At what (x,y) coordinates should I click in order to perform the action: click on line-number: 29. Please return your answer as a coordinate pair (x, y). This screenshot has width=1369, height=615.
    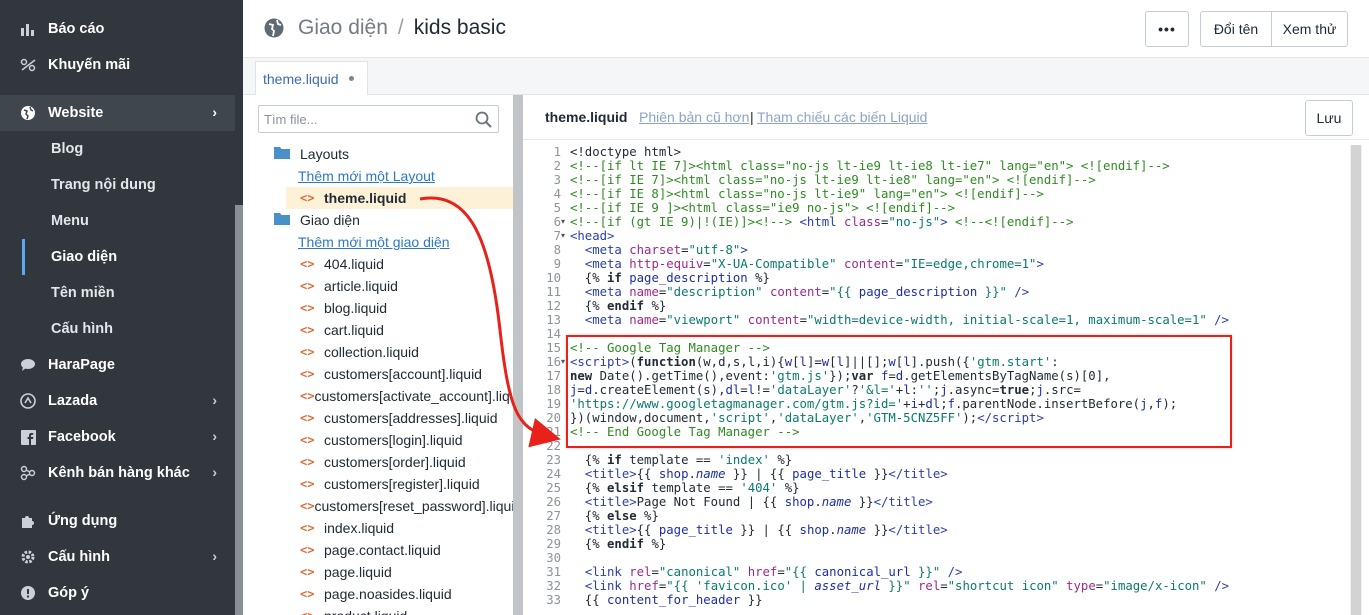
    Looking at the image, I should click on (553, 544).